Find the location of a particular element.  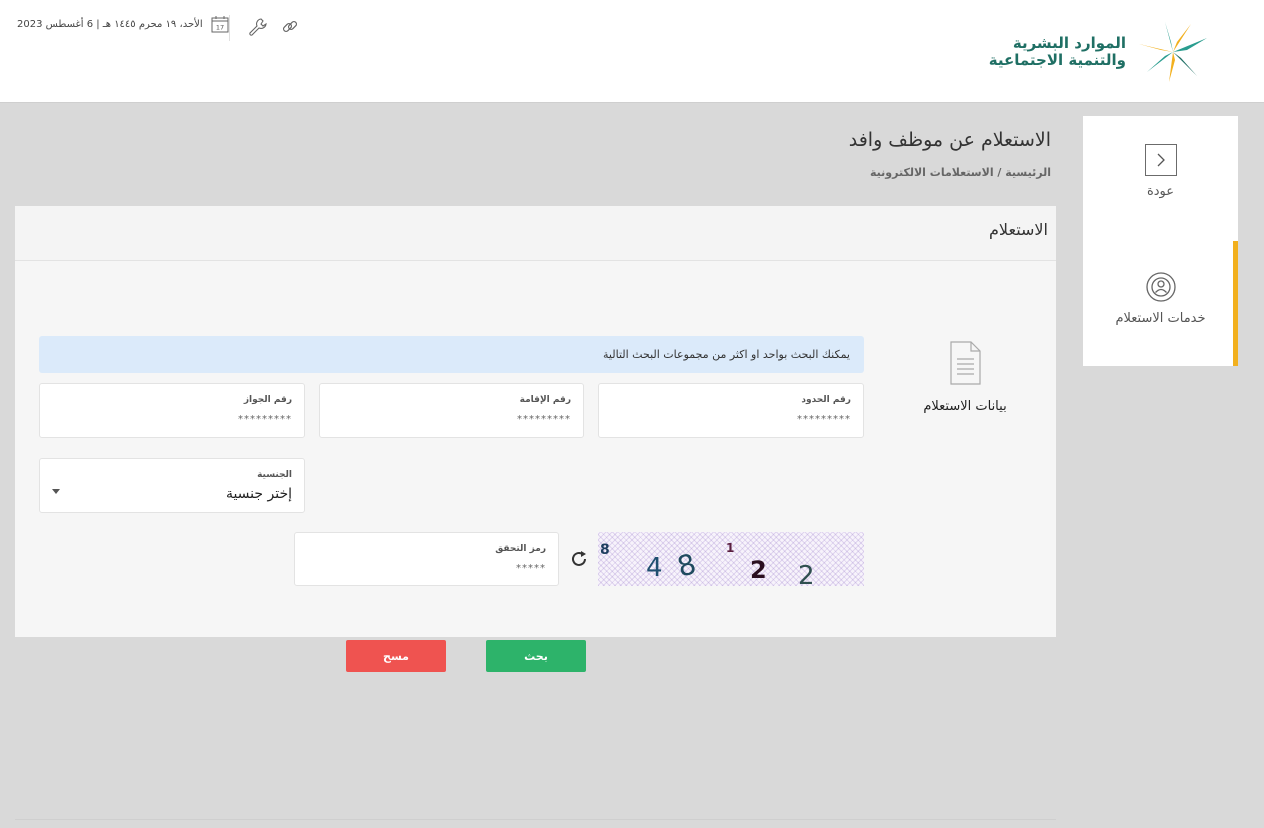

chevron-right-icon is located at coordinates (1160, 160).